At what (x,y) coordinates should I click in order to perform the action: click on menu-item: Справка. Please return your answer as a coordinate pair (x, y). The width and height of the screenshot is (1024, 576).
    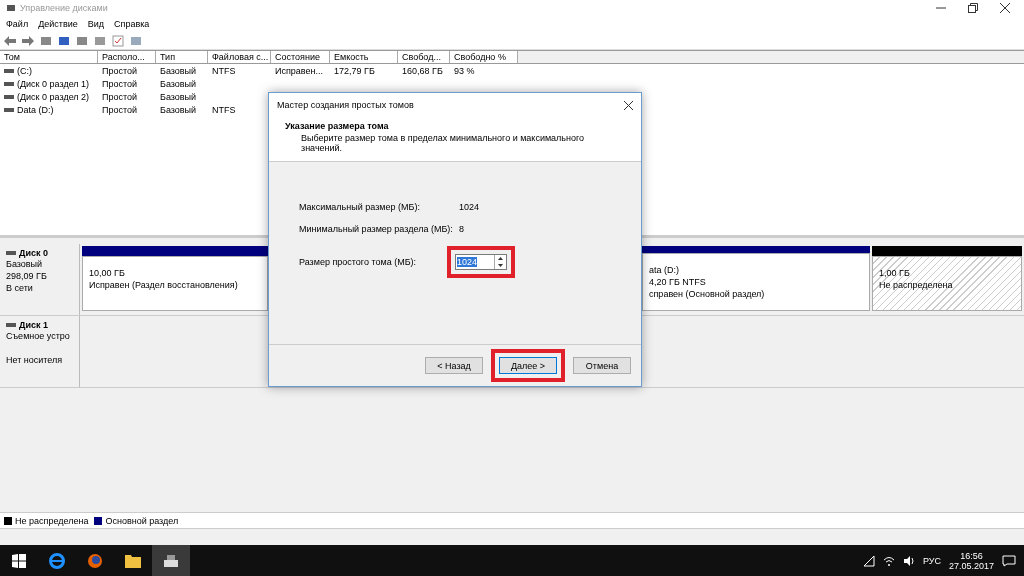
    Looking at the image, I should click on (132, 24).